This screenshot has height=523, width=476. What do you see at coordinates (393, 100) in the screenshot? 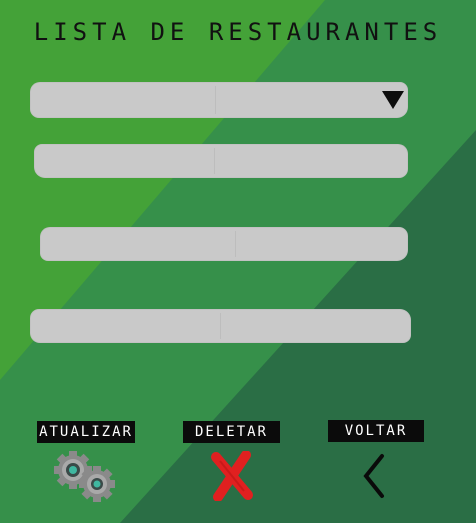
I see `triangle-down-icon` at bounding box center [393, 100].